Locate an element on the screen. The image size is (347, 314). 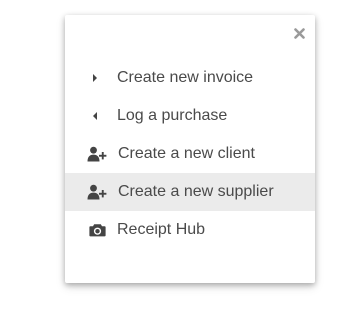
menu-item-create-a-new-supplier: Create a new supplier is located at coordinates (190, 192).